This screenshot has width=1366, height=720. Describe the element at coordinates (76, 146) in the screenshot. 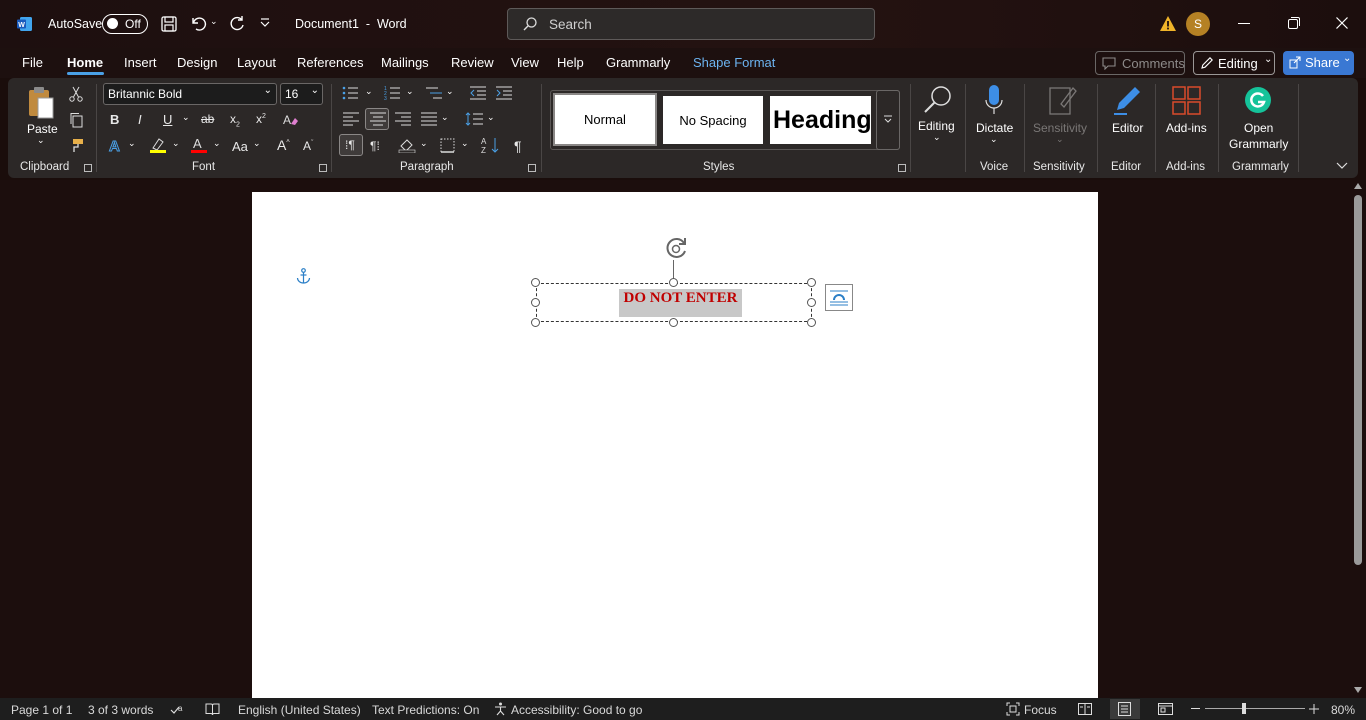

I see `format-painter-icon` at that location.